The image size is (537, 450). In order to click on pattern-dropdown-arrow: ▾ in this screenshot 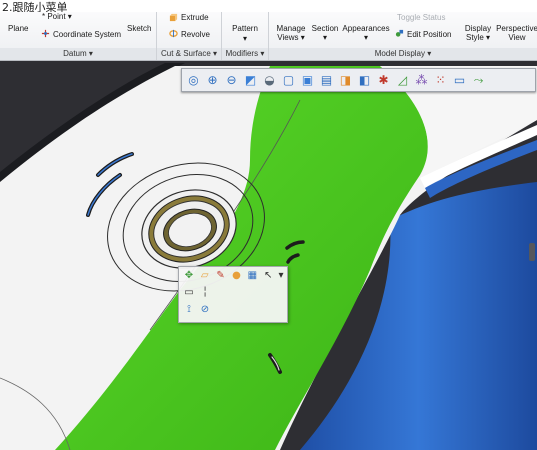, I will do `click(245, 38)`.